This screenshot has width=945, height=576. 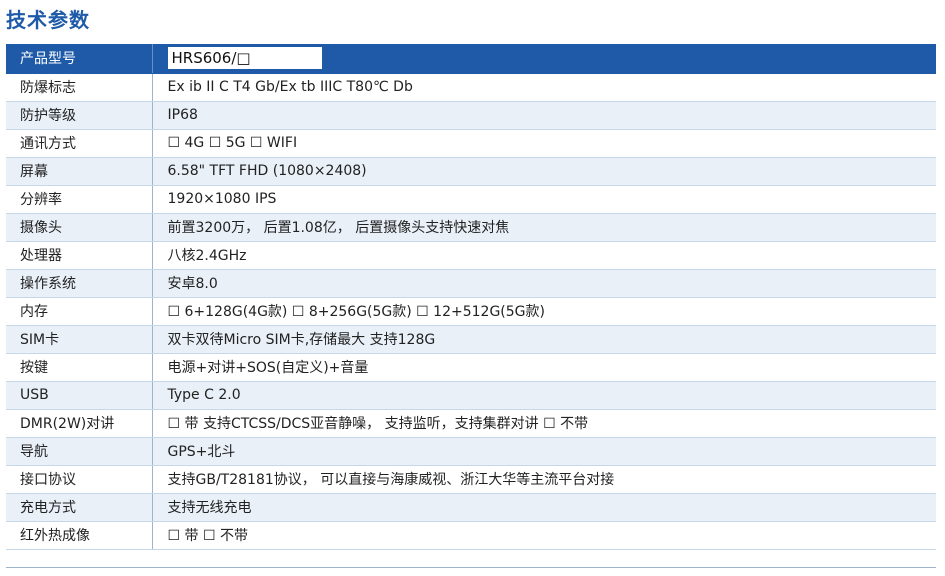 I want to click on model-label: 产品型号, so click(x=79, y=59).